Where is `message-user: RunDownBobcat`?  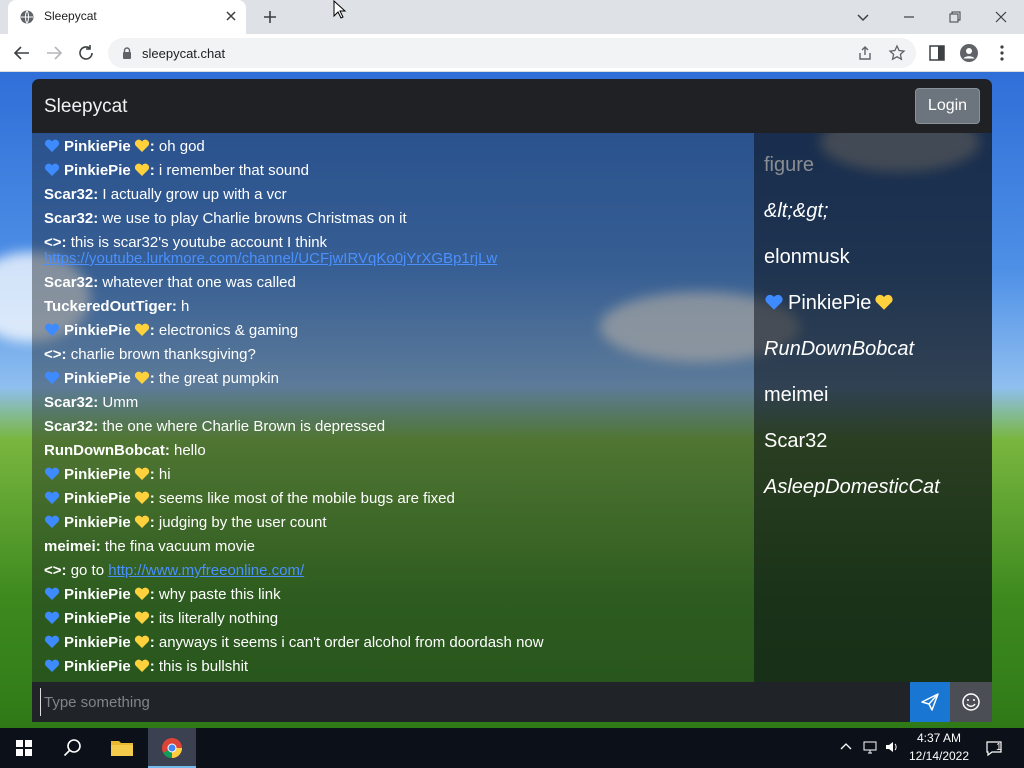 message-user: RunDownBobcat is located at coordinates (104, 450).